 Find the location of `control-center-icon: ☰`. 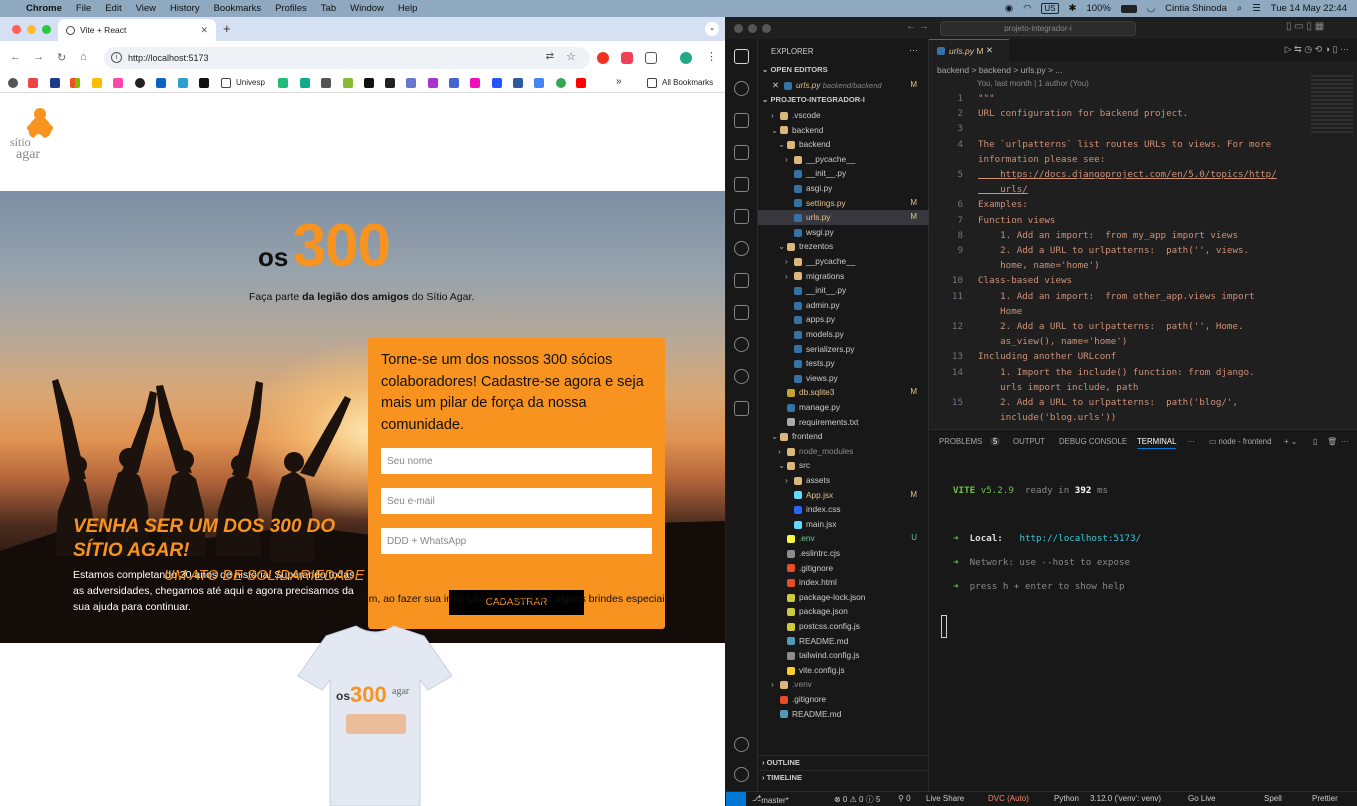

control-center-icon: ☰ is located at coordinates (1256, 8).